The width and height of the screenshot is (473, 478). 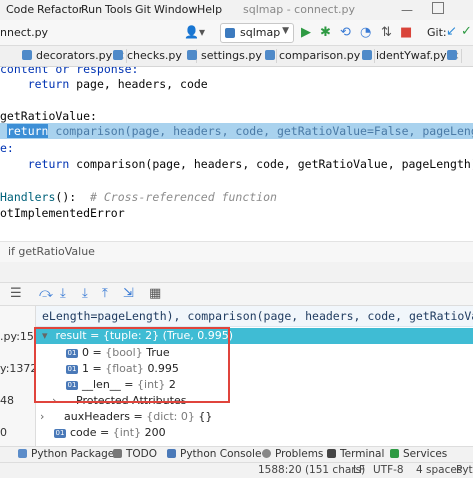 I want to click on terminal-icon, so click(x=331, y=453).